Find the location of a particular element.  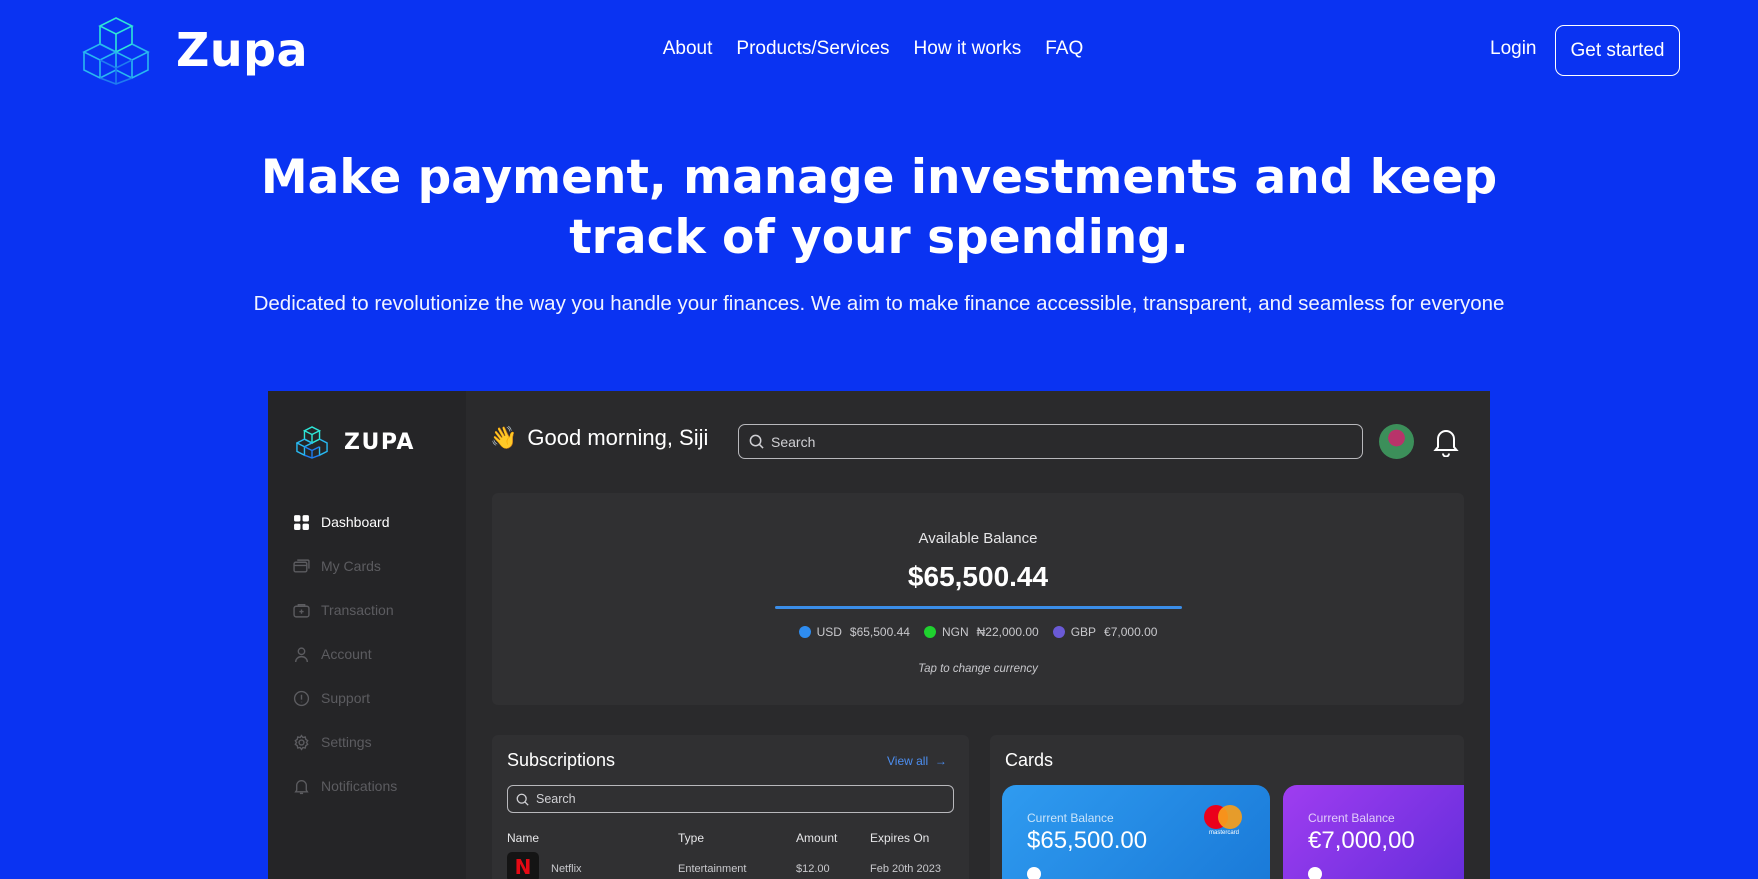

dashboard-brand: ZUPA is located at coordinates (355, 442).